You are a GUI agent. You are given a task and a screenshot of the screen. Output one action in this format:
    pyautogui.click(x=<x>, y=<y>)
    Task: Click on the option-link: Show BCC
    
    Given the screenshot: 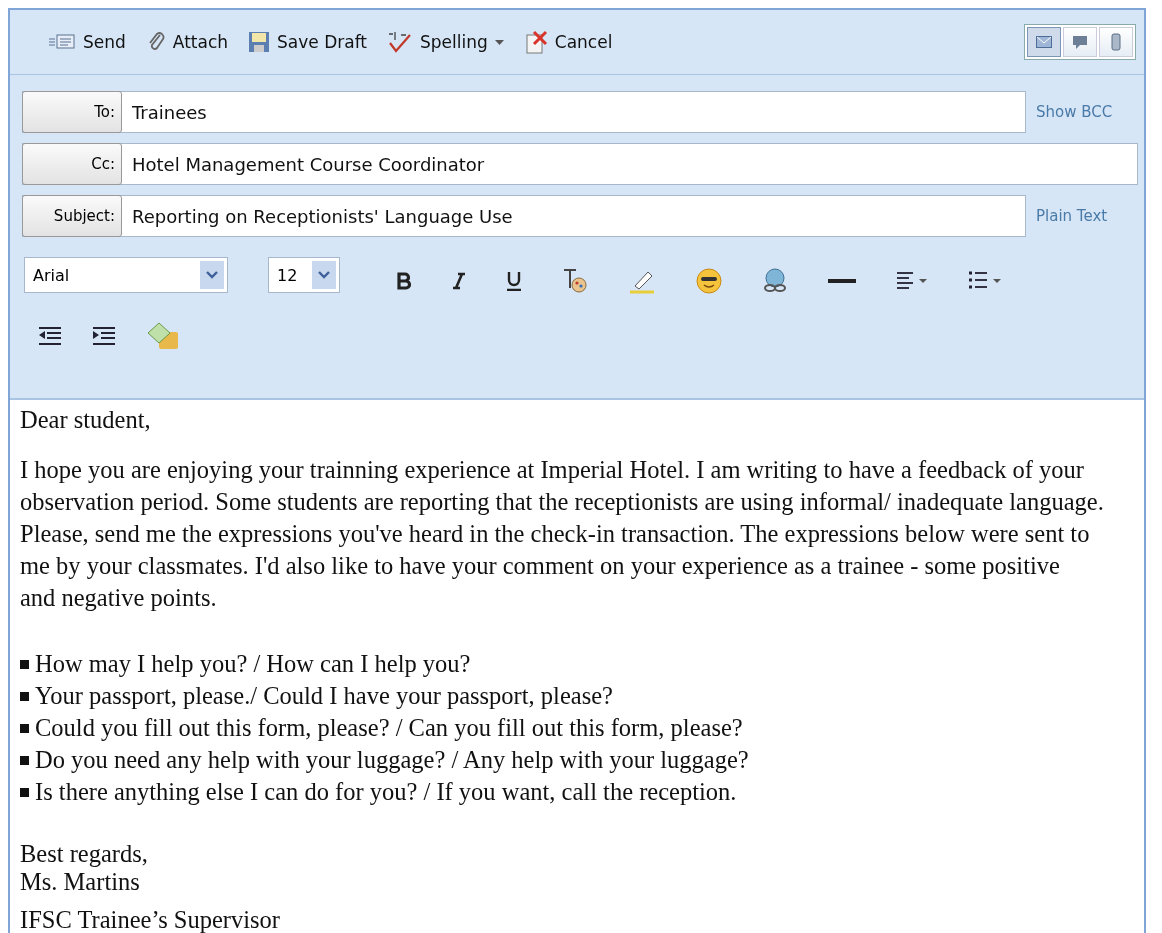 What is the action you would take?
    pyautogui.click(x=1087, y=112)
    